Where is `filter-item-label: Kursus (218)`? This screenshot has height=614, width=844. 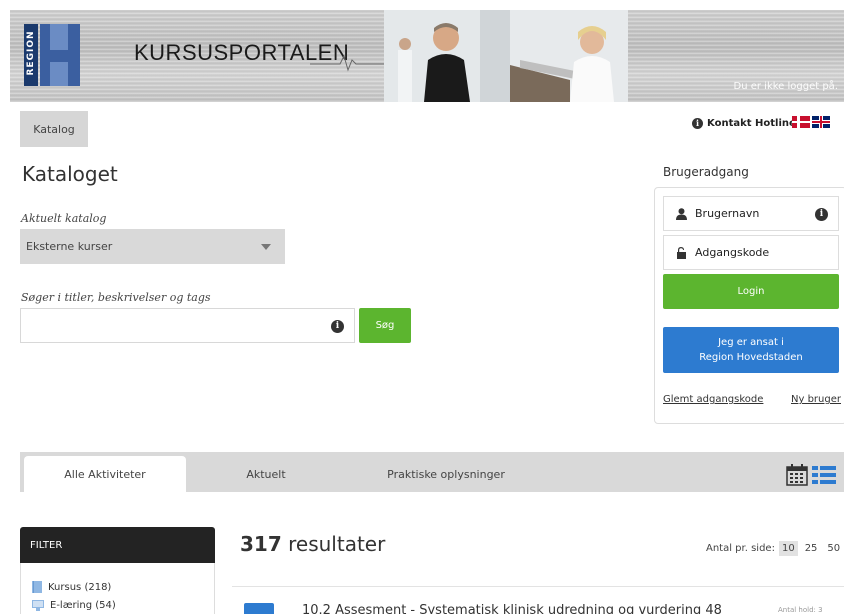 filter-item-label: Kursus (218) is located at coordinates (80, 587).